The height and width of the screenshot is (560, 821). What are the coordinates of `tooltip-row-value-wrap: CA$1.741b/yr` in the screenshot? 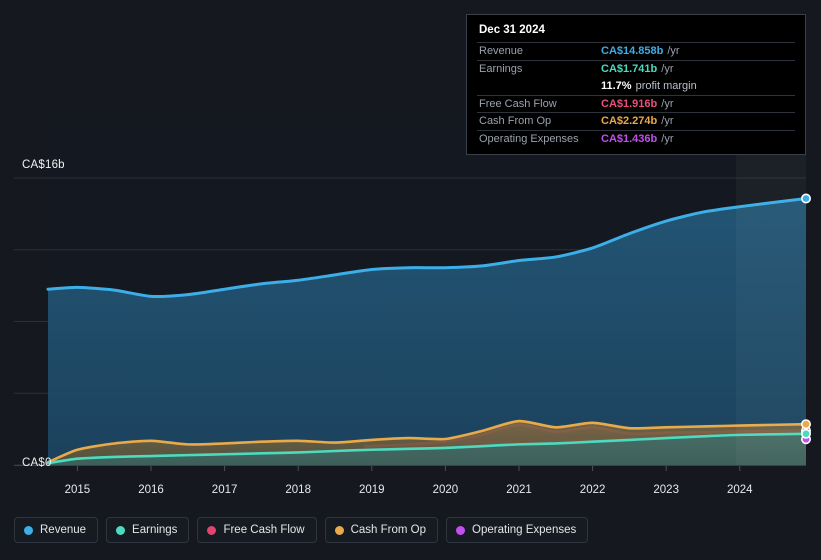 It's located at (637, 69).